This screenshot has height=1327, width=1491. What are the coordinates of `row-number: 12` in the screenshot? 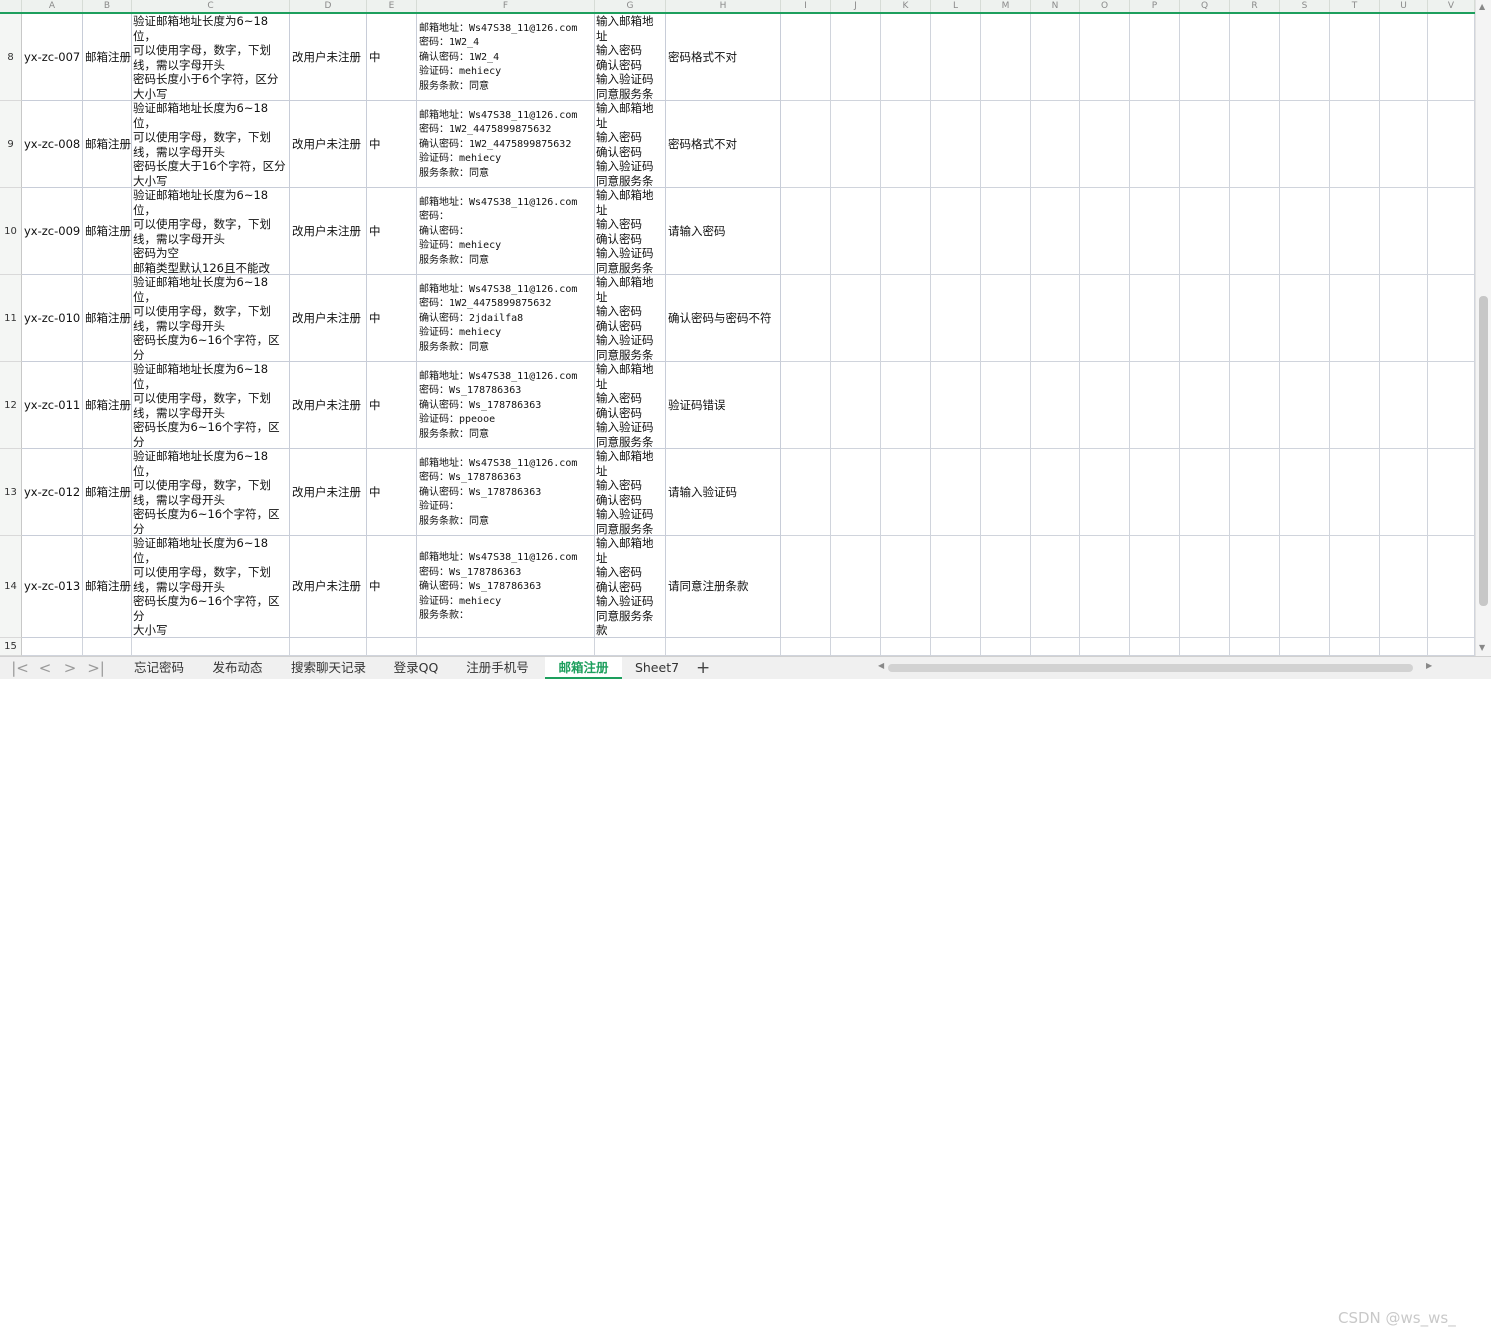 It's located at (11, 405).